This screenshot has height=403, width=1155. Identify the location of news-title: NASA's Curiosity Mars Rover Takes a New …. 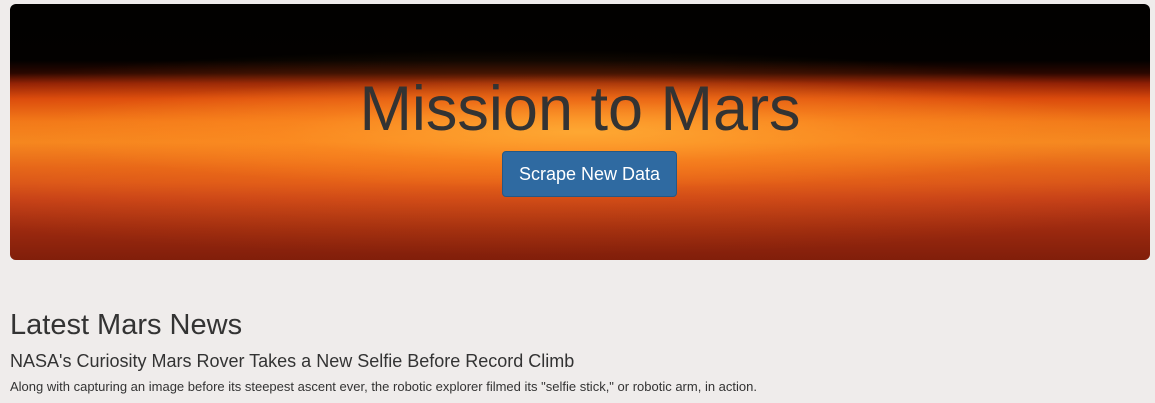
(292, 361).